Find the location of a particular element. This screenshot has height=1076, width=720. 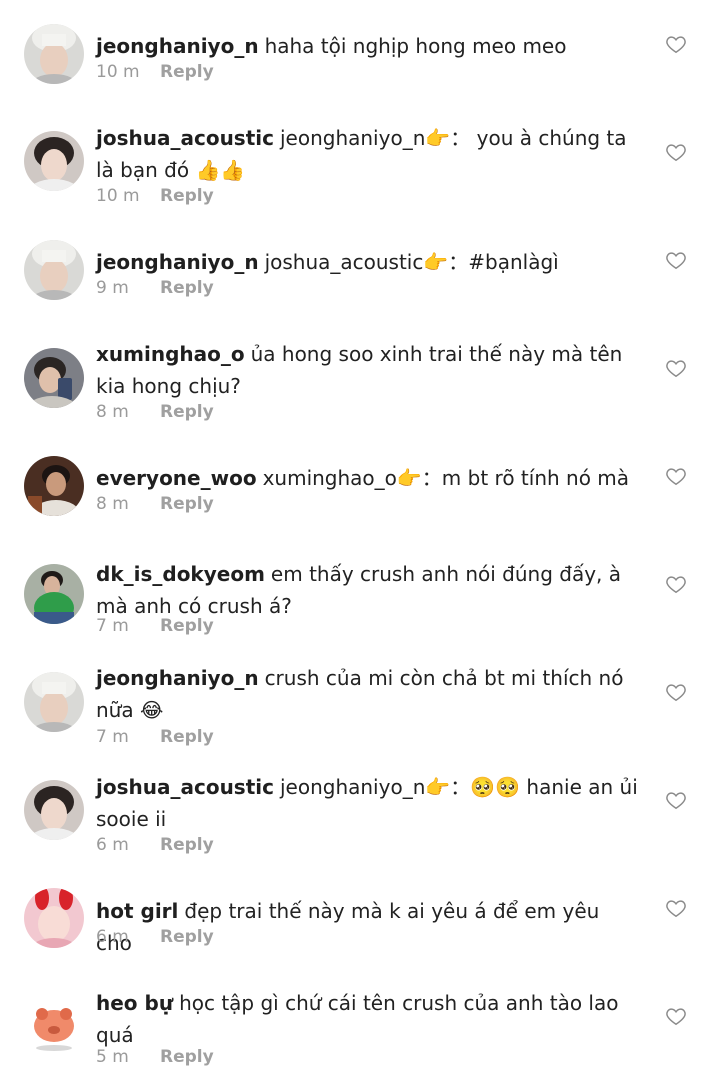

comment-body: jeonghaniyo_n joshua_acoustic👉：#bạnlàgì is located at coordinates (368, 262).